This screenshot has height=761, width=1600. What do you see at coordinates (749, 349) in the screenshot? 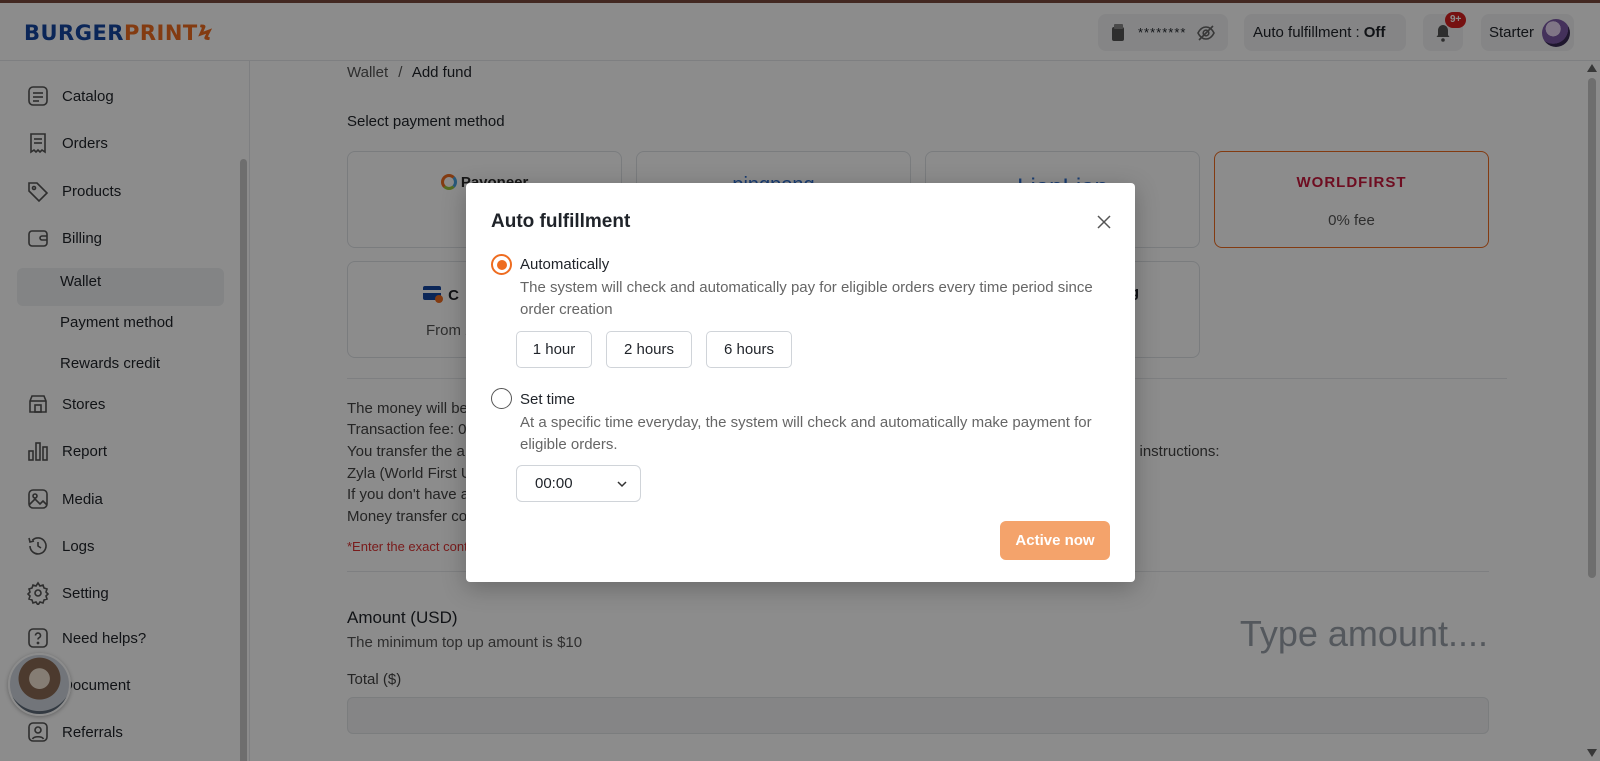
I see `interval-6-hours-button: 6 hours` at bounding box center [749, 349].